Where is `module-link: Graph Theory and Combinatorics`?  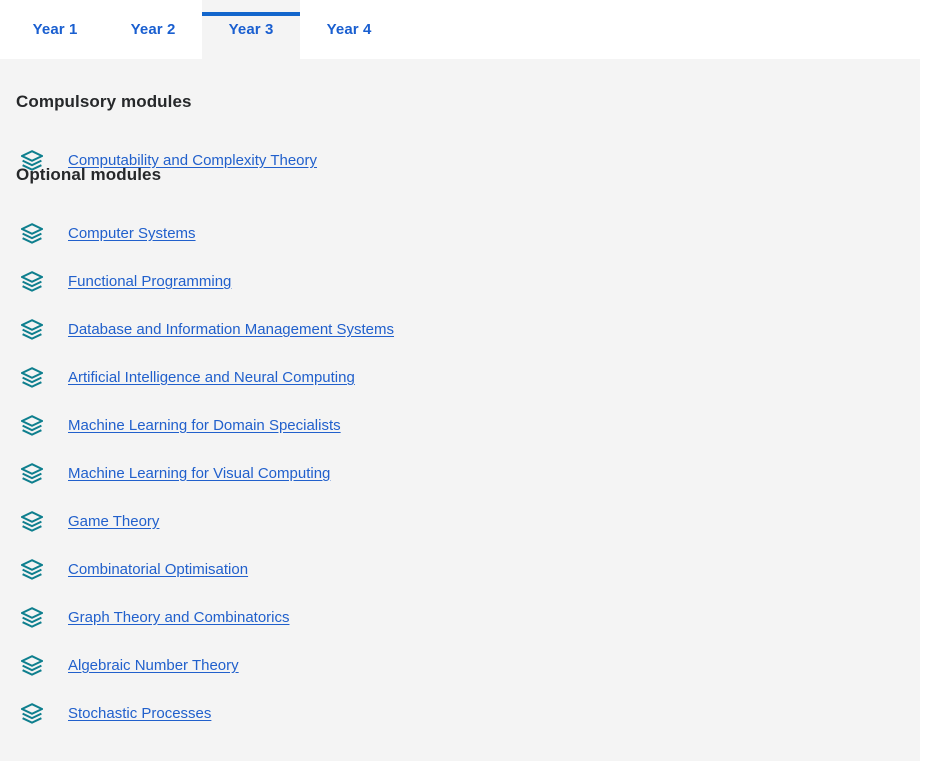 module-link: Graph Theory and Combinatorics is located at coordinates (179, 618).